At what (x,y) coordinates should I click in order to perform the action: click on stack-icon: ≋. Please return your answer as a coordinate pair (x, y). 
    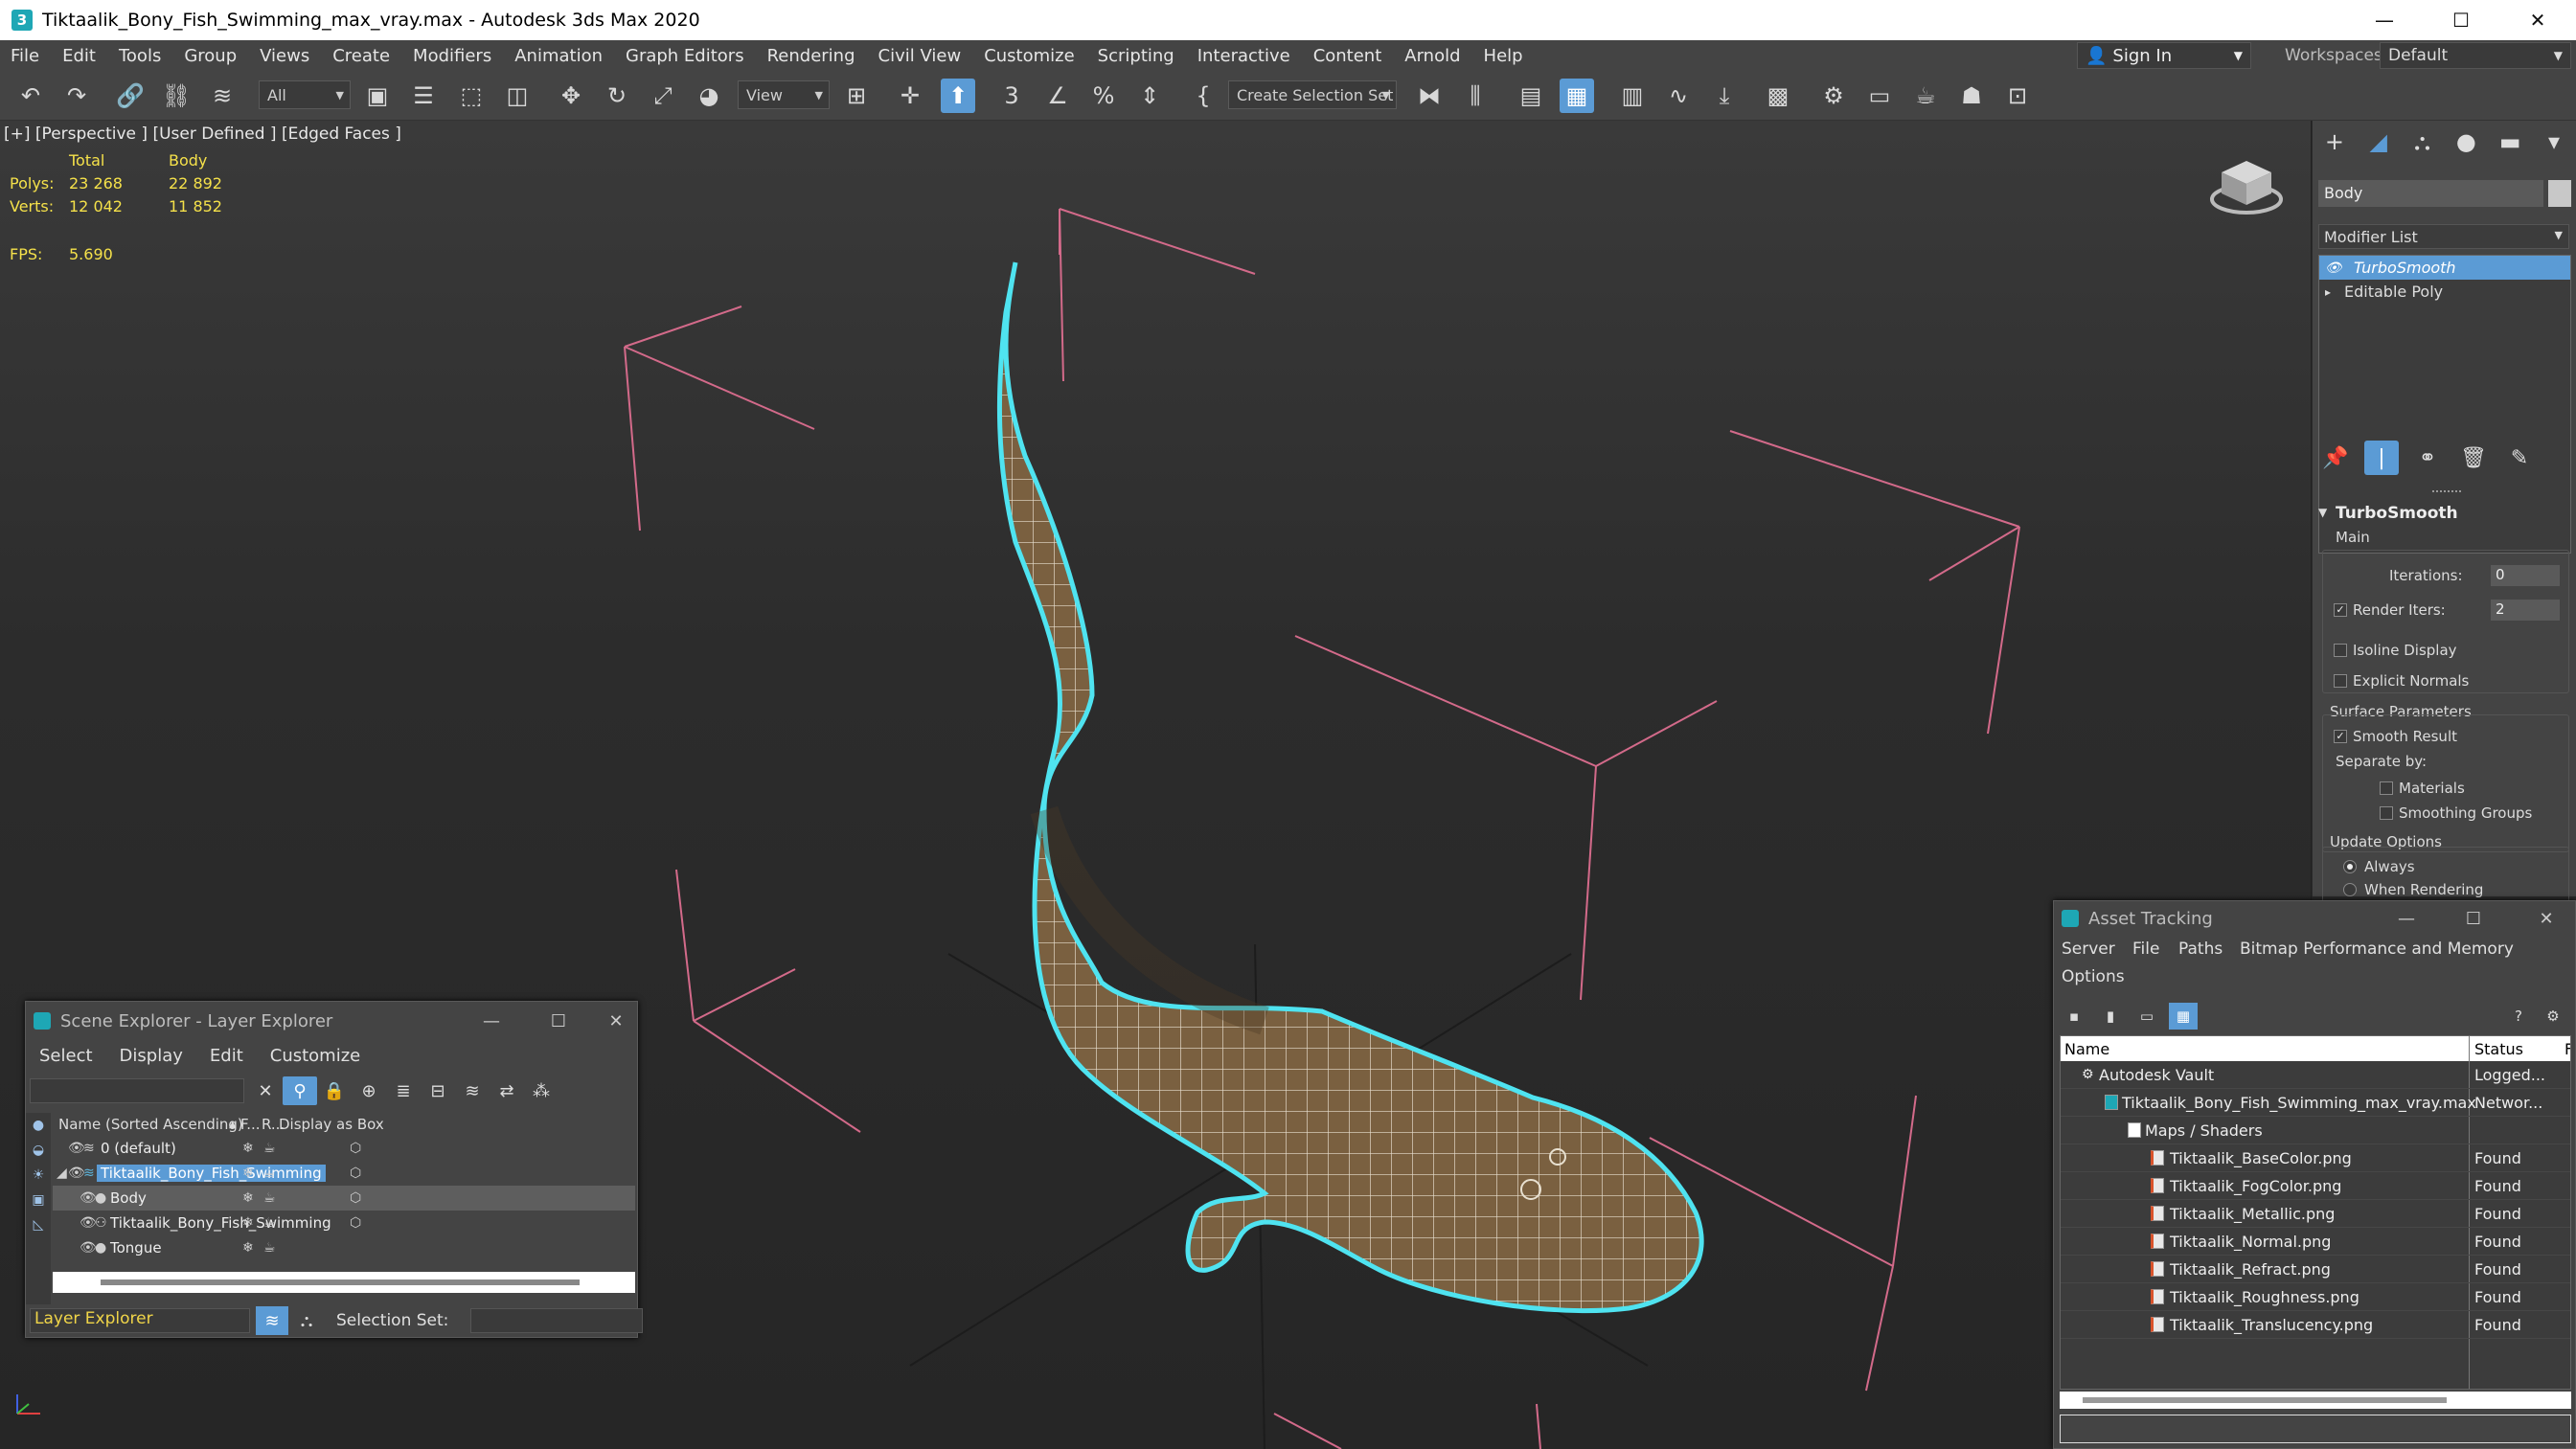
    Looking at the image, I should click on (472, 1090).